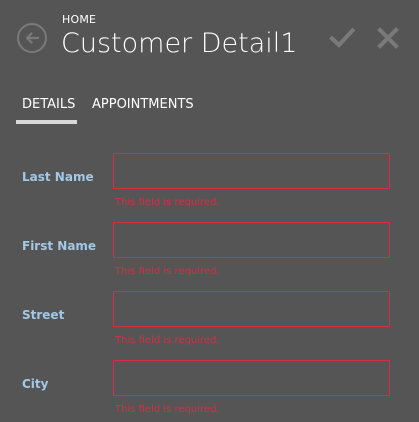 The image size is (419, 422). What do you see at coordinates (43, 315) in the screenshot?
I see `street-label: Street` at bounding box center [43, 315].